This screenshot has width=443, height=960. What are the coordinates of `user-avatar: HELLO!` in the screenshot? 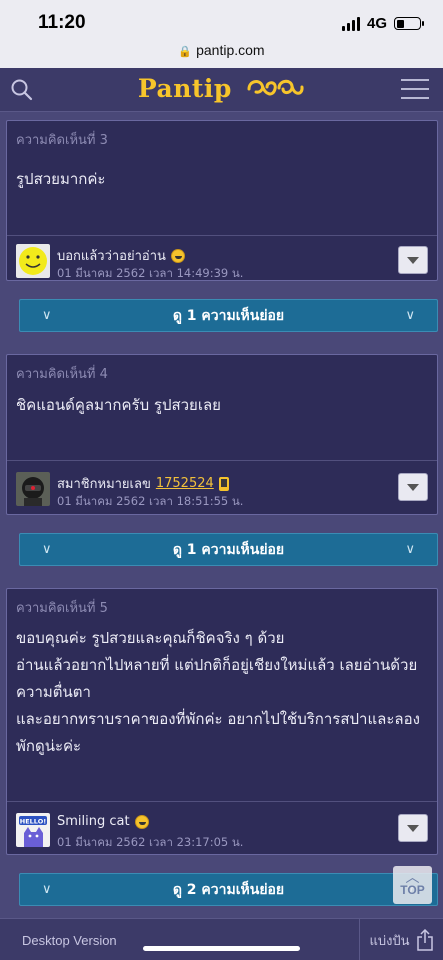 It's located at (33, 830).